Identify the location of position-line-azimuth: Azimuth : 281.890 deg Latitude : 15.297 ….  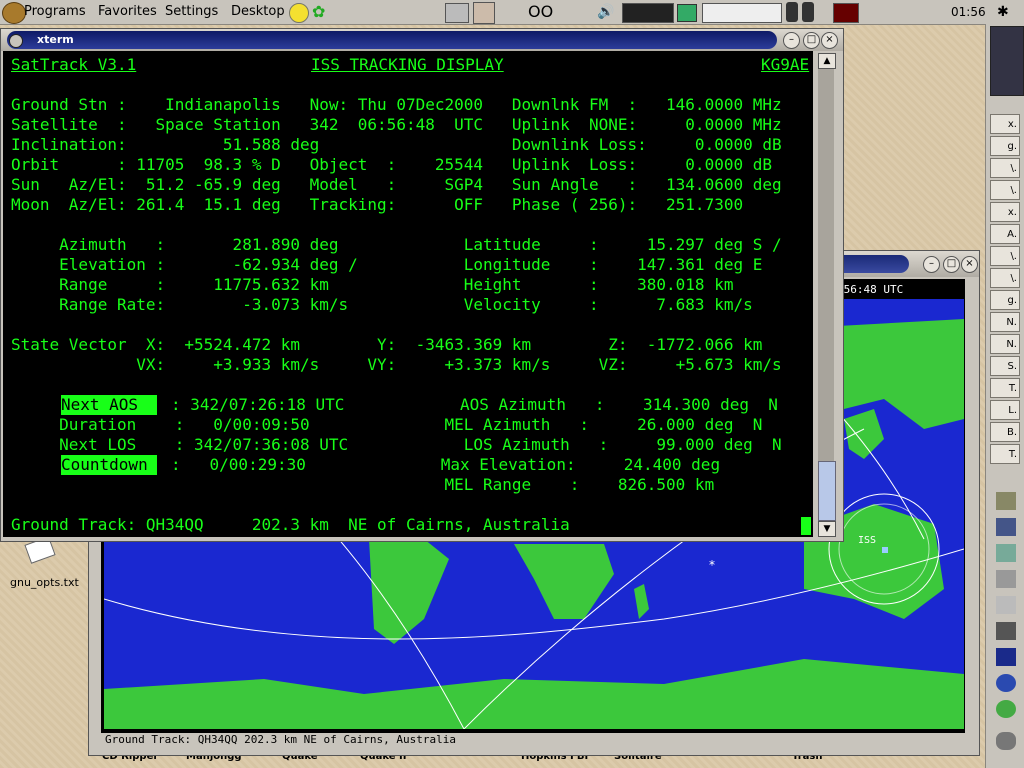
(396, 244).